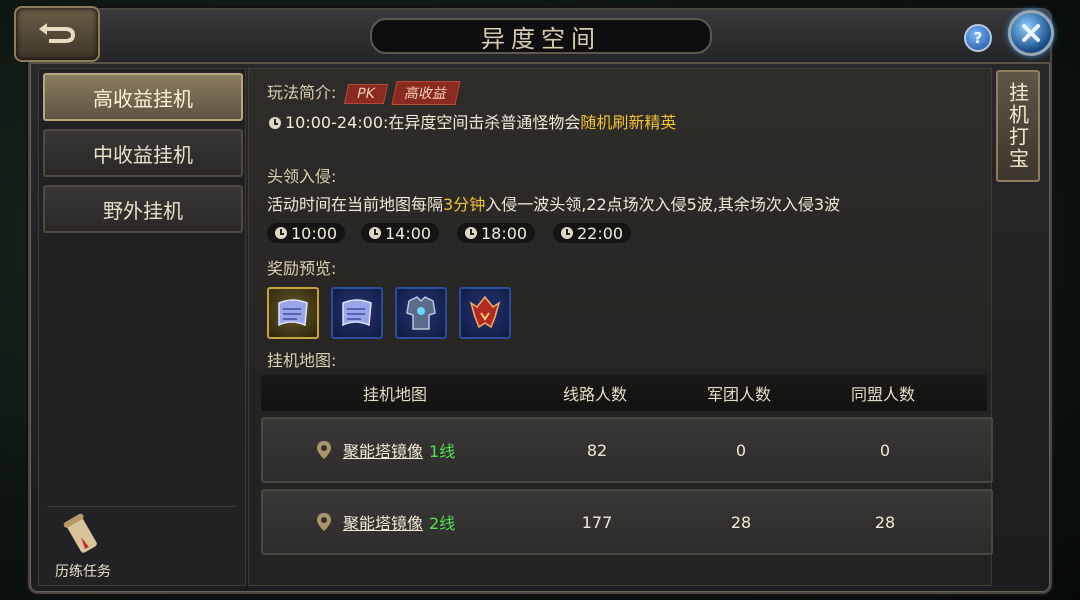  I want to click on map-table-header: 挂机地图 线路人数 军团人数 同盟人数, so click(624, 393).